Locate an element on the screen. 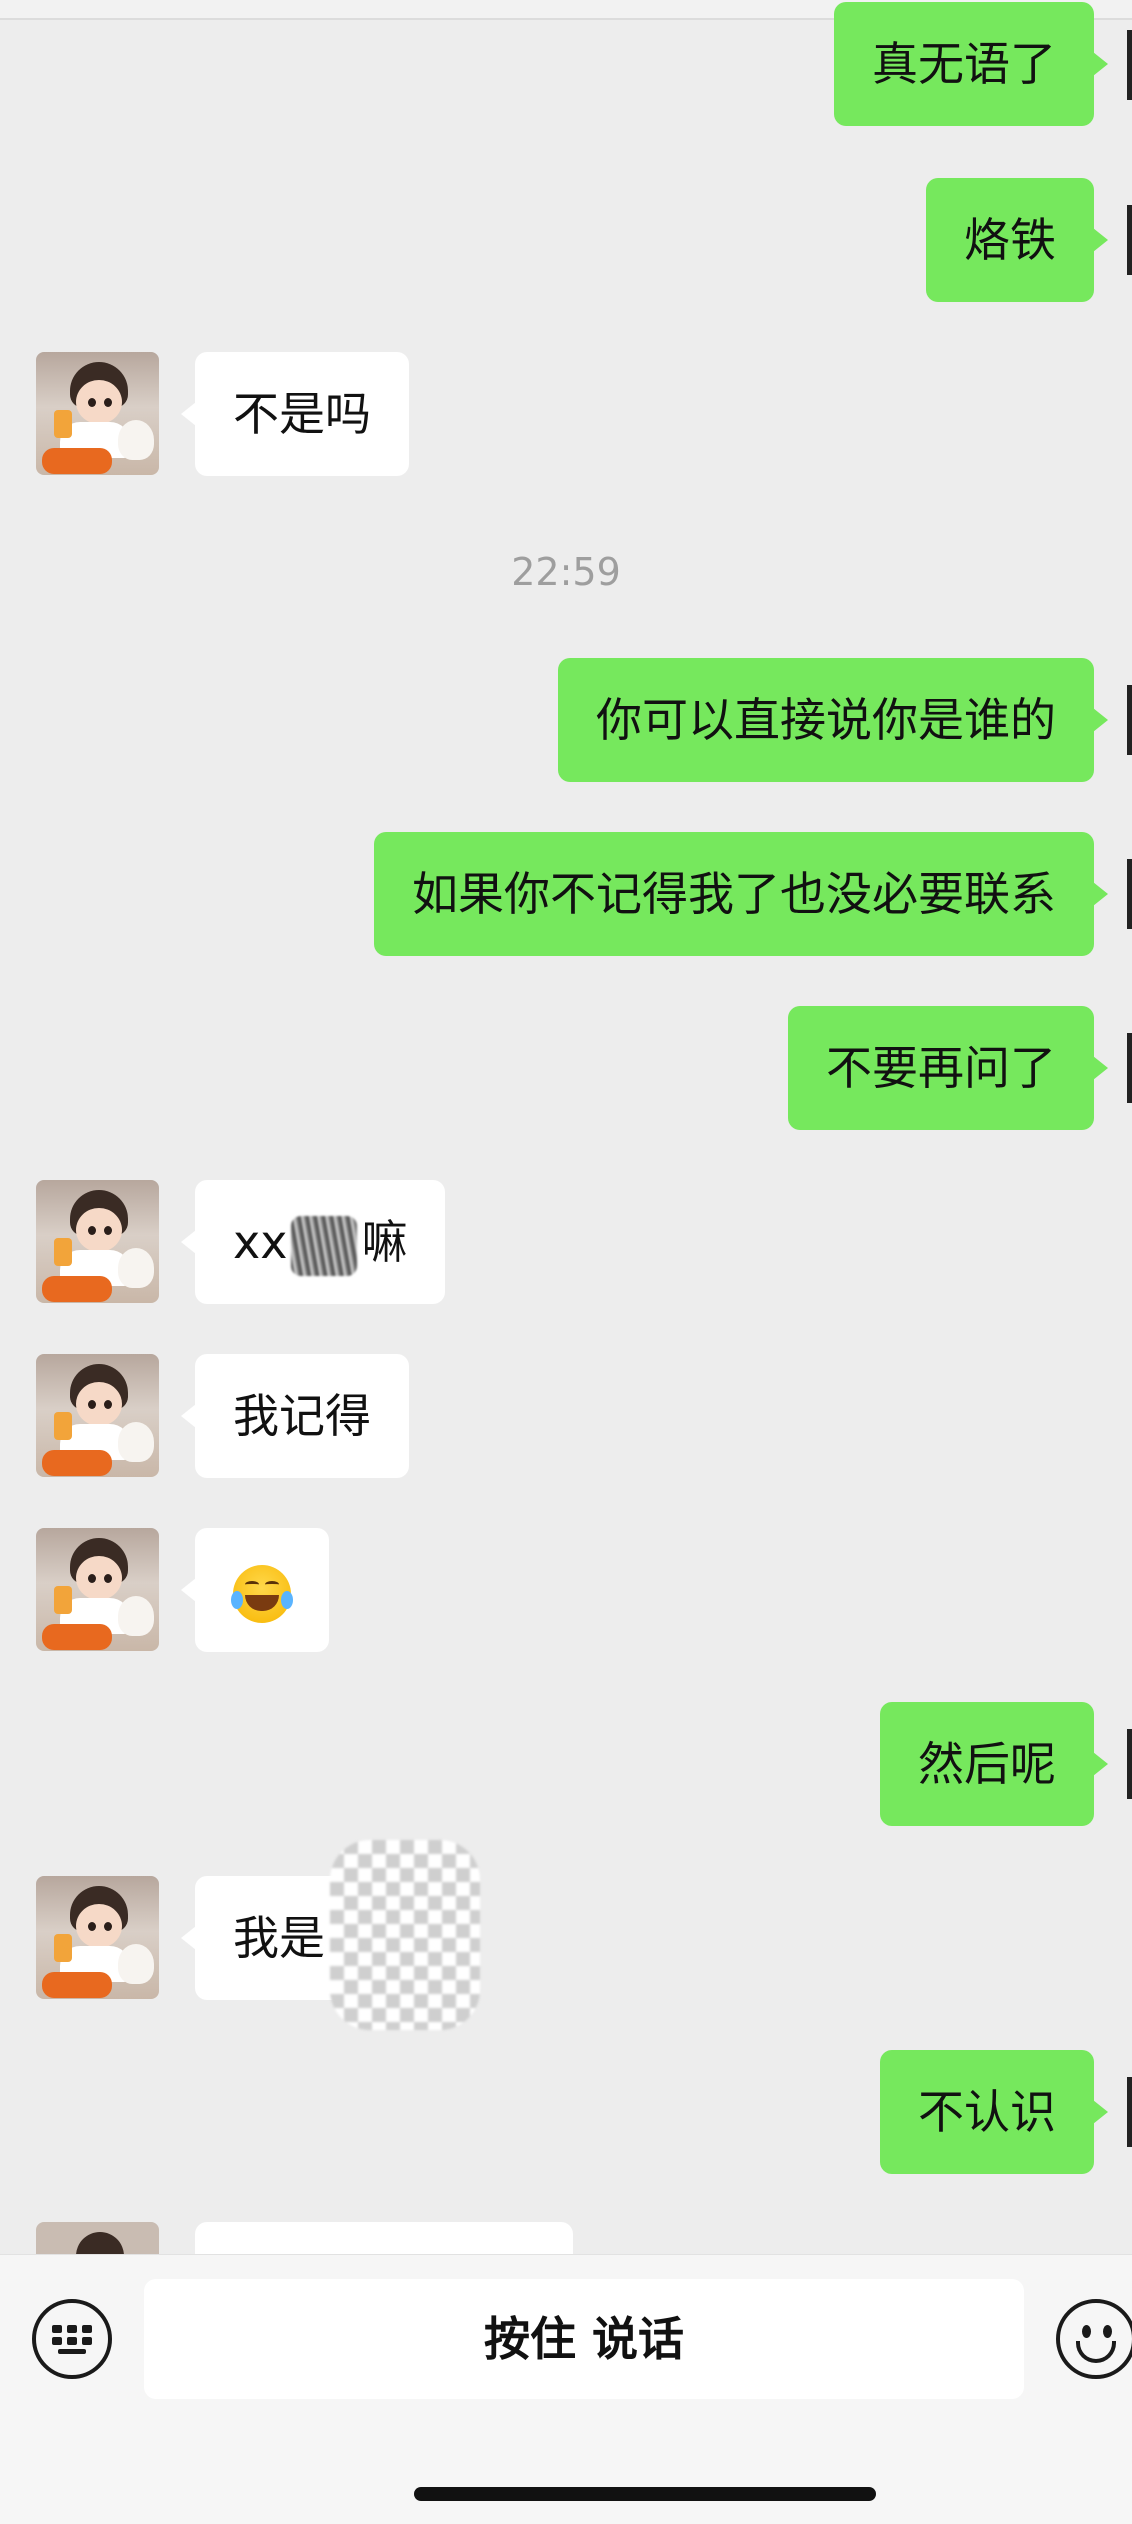  incoming-message-bubble-partial is located at coordinates (384, 2238).